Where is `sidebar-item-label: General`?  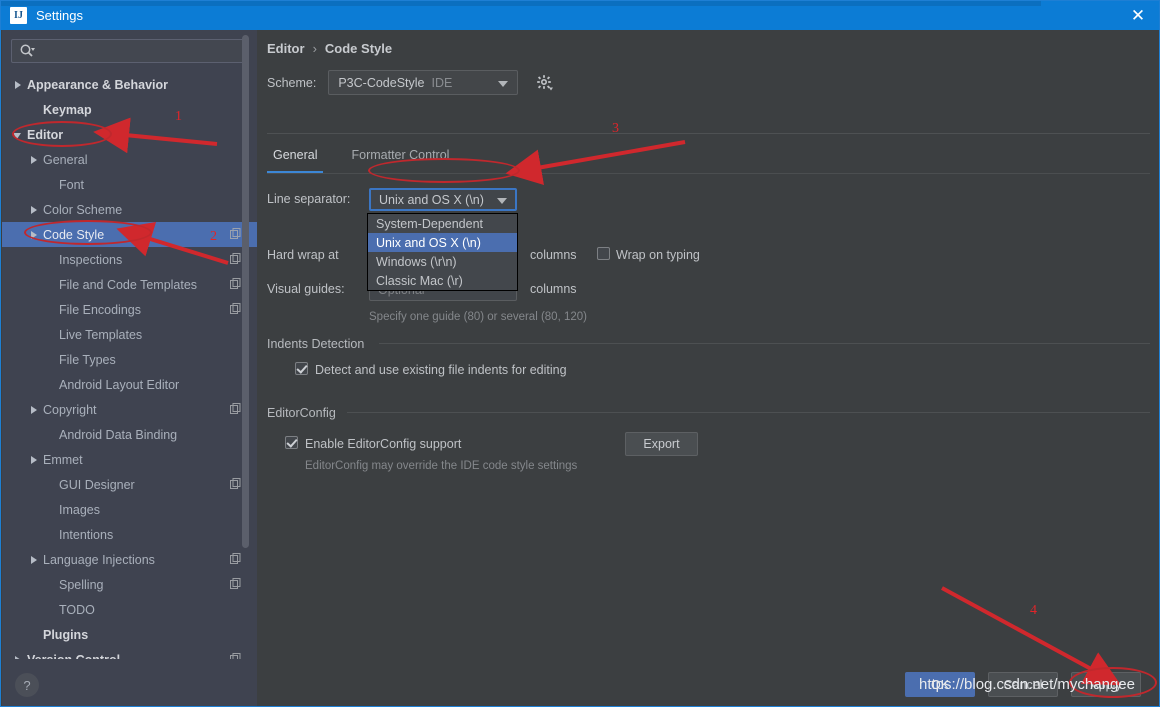 sidebar-item-label: General is located at coordinates (65, 159).